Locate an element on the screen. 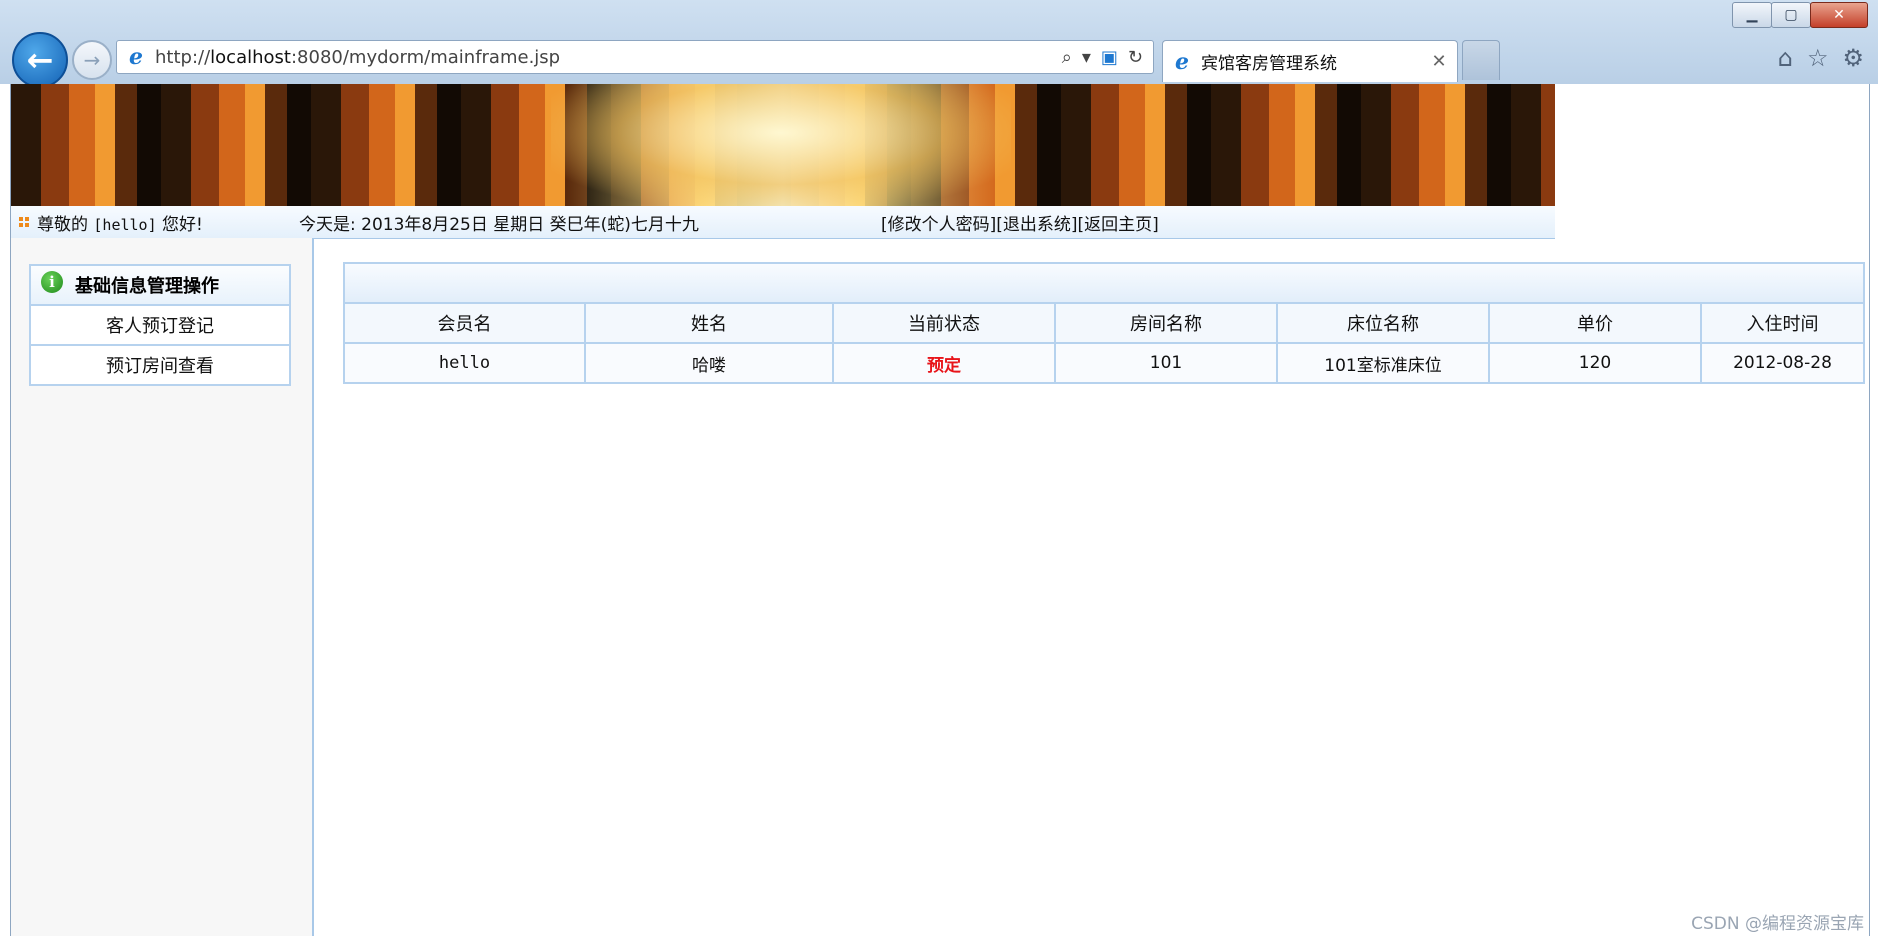 This screenshot has height=942, width=1878. minimize-button: ▁ is located at coordinates (1752, 15).